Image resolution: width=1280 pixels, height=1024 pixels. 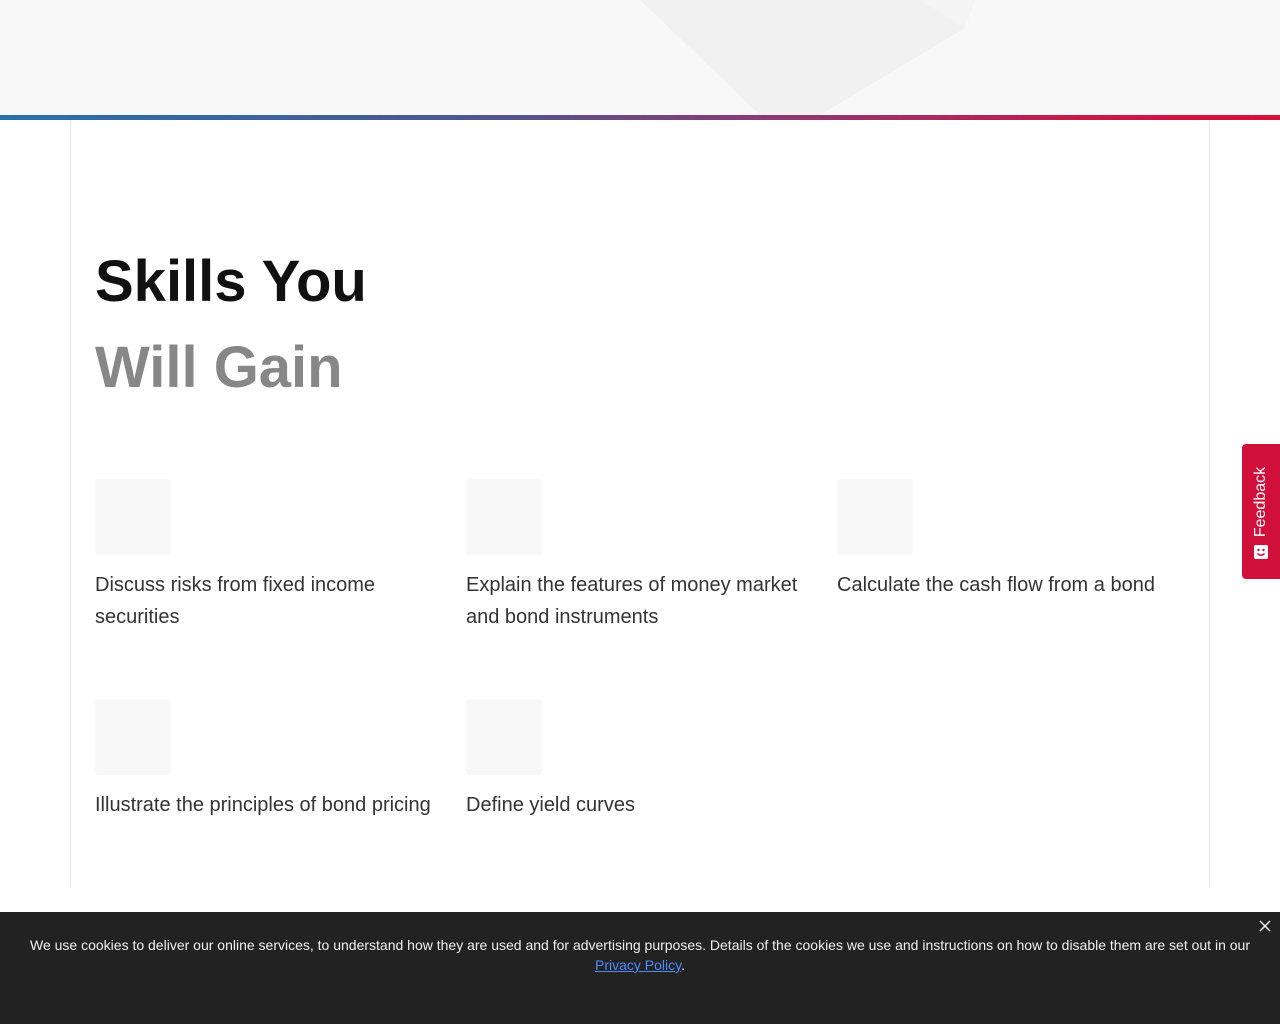 What do you see at coordinates (219, 367) in the screenshot?
I see `section-heading-secondary: Will Gain` at bounding box center [219, 367].